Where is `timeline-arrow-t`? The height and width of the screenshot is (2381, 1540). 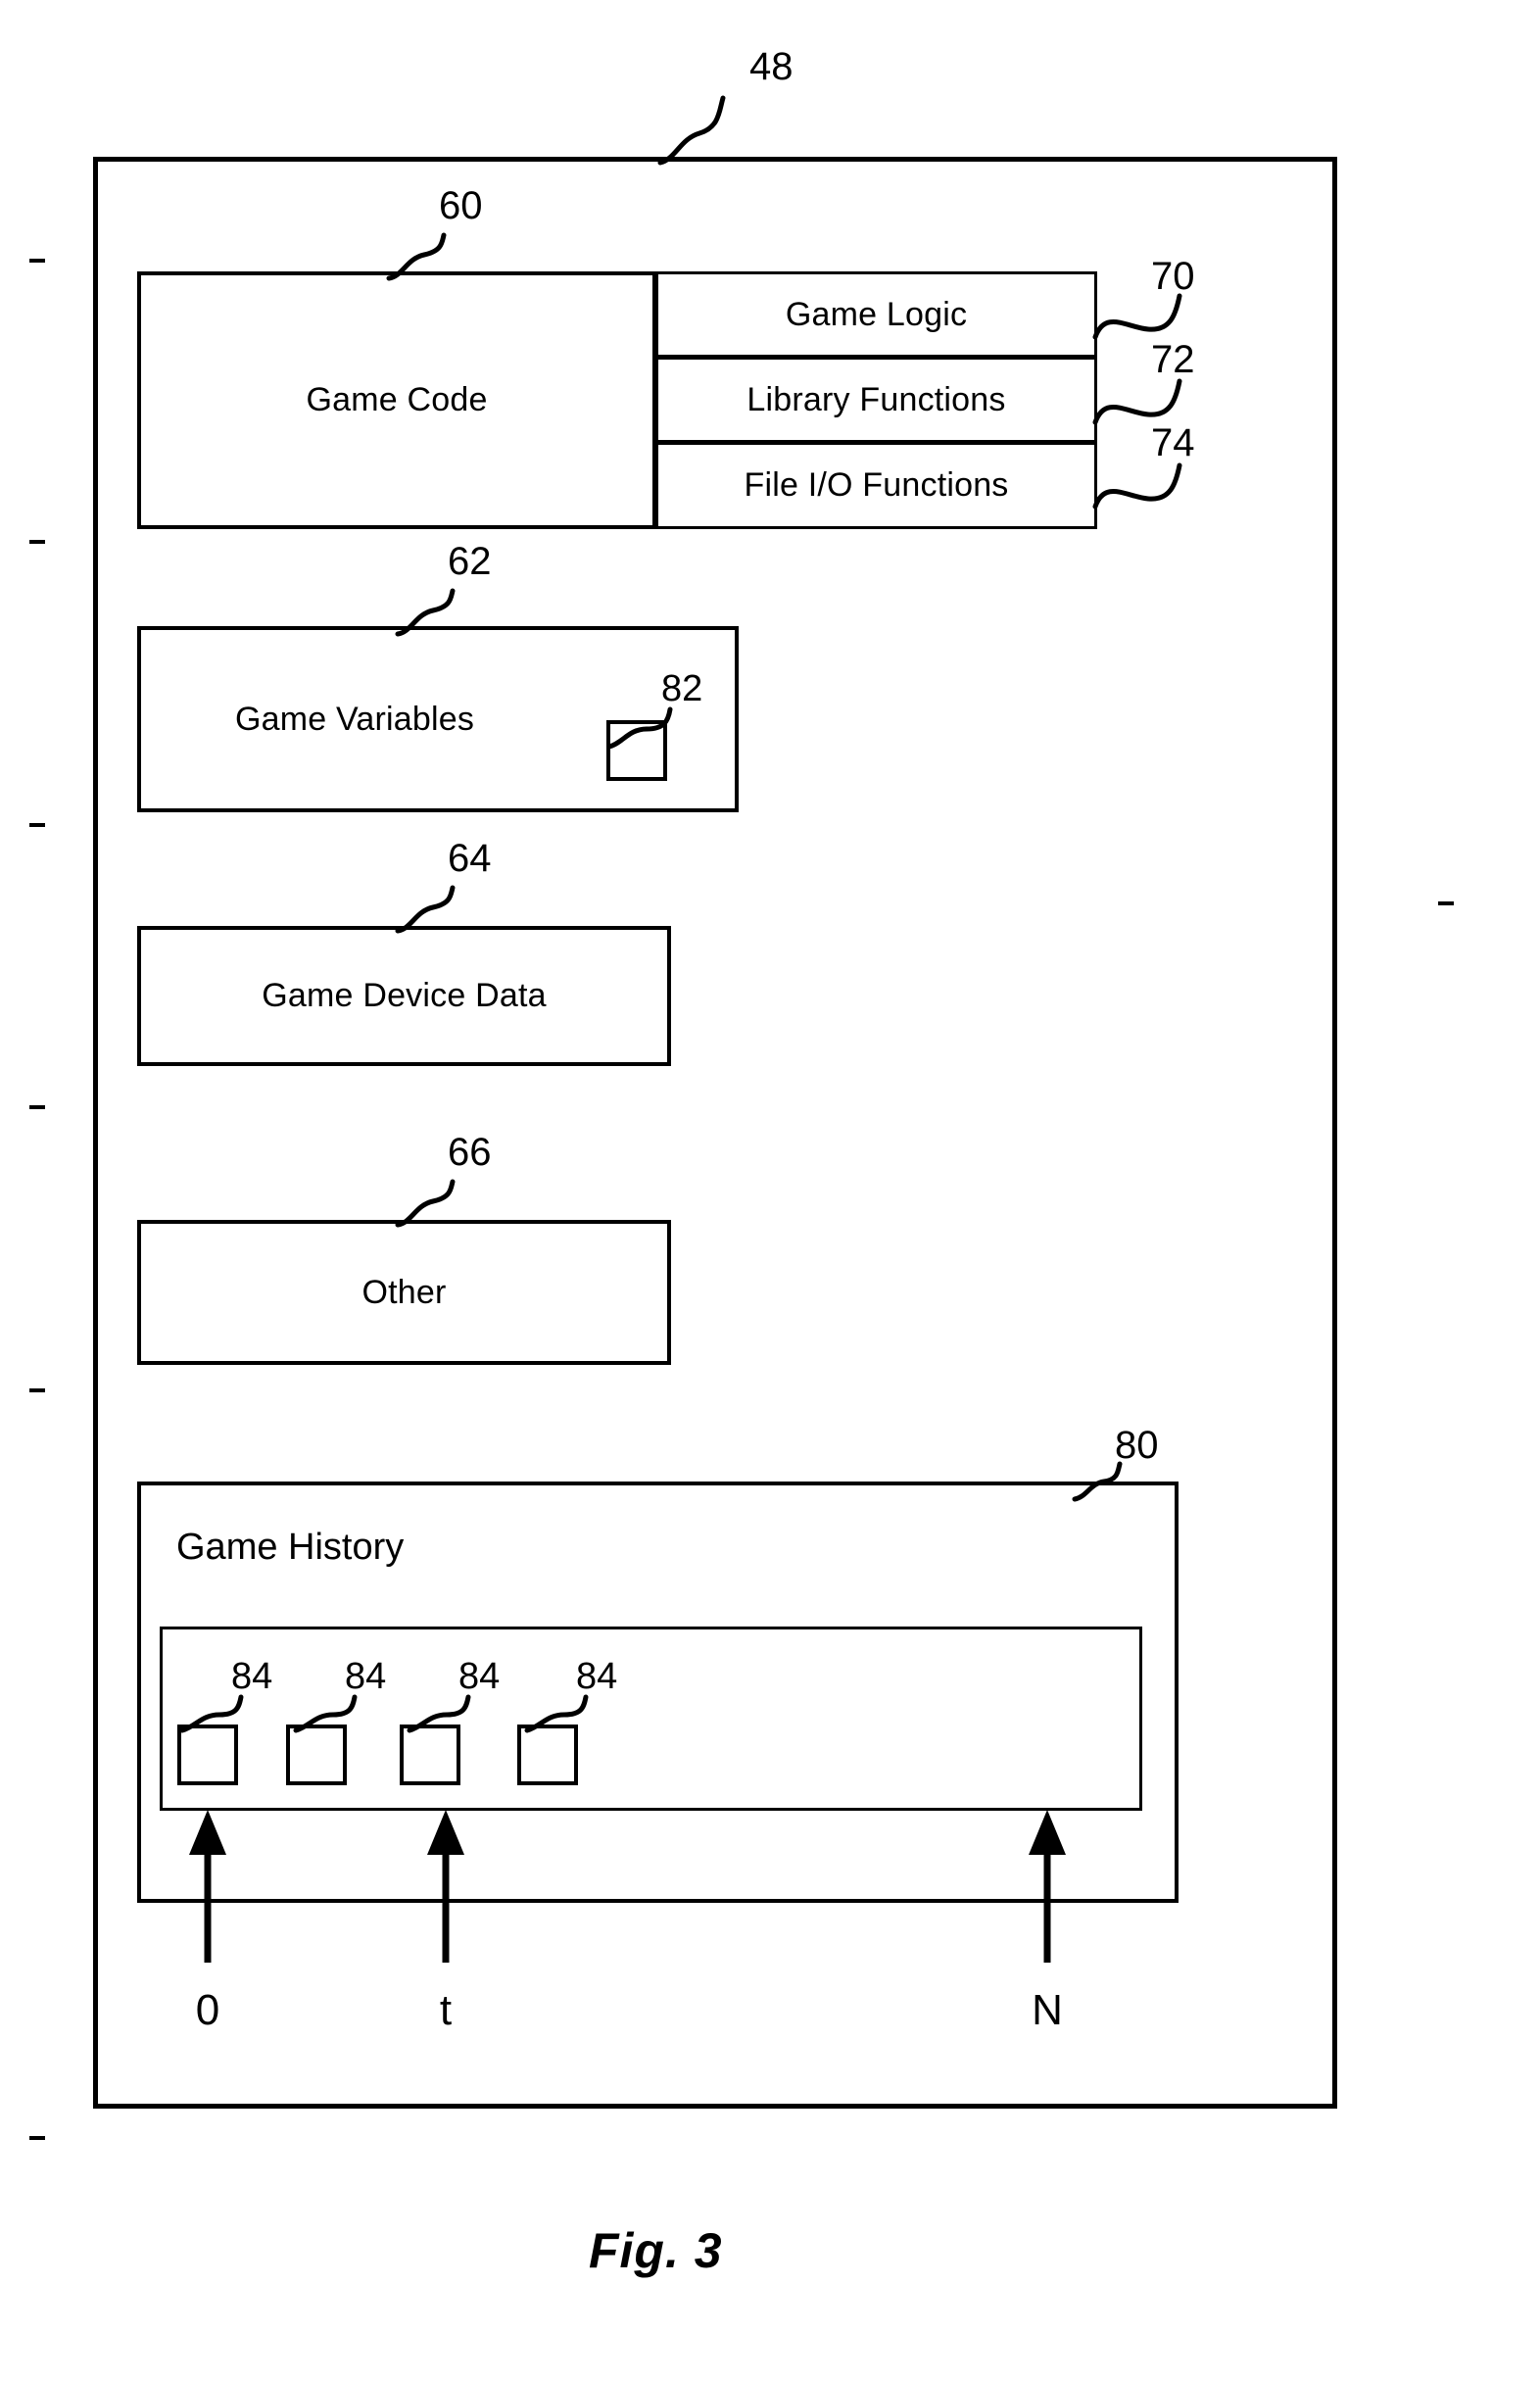
timeline-arrow-t is located at coordinates (445, 1886).